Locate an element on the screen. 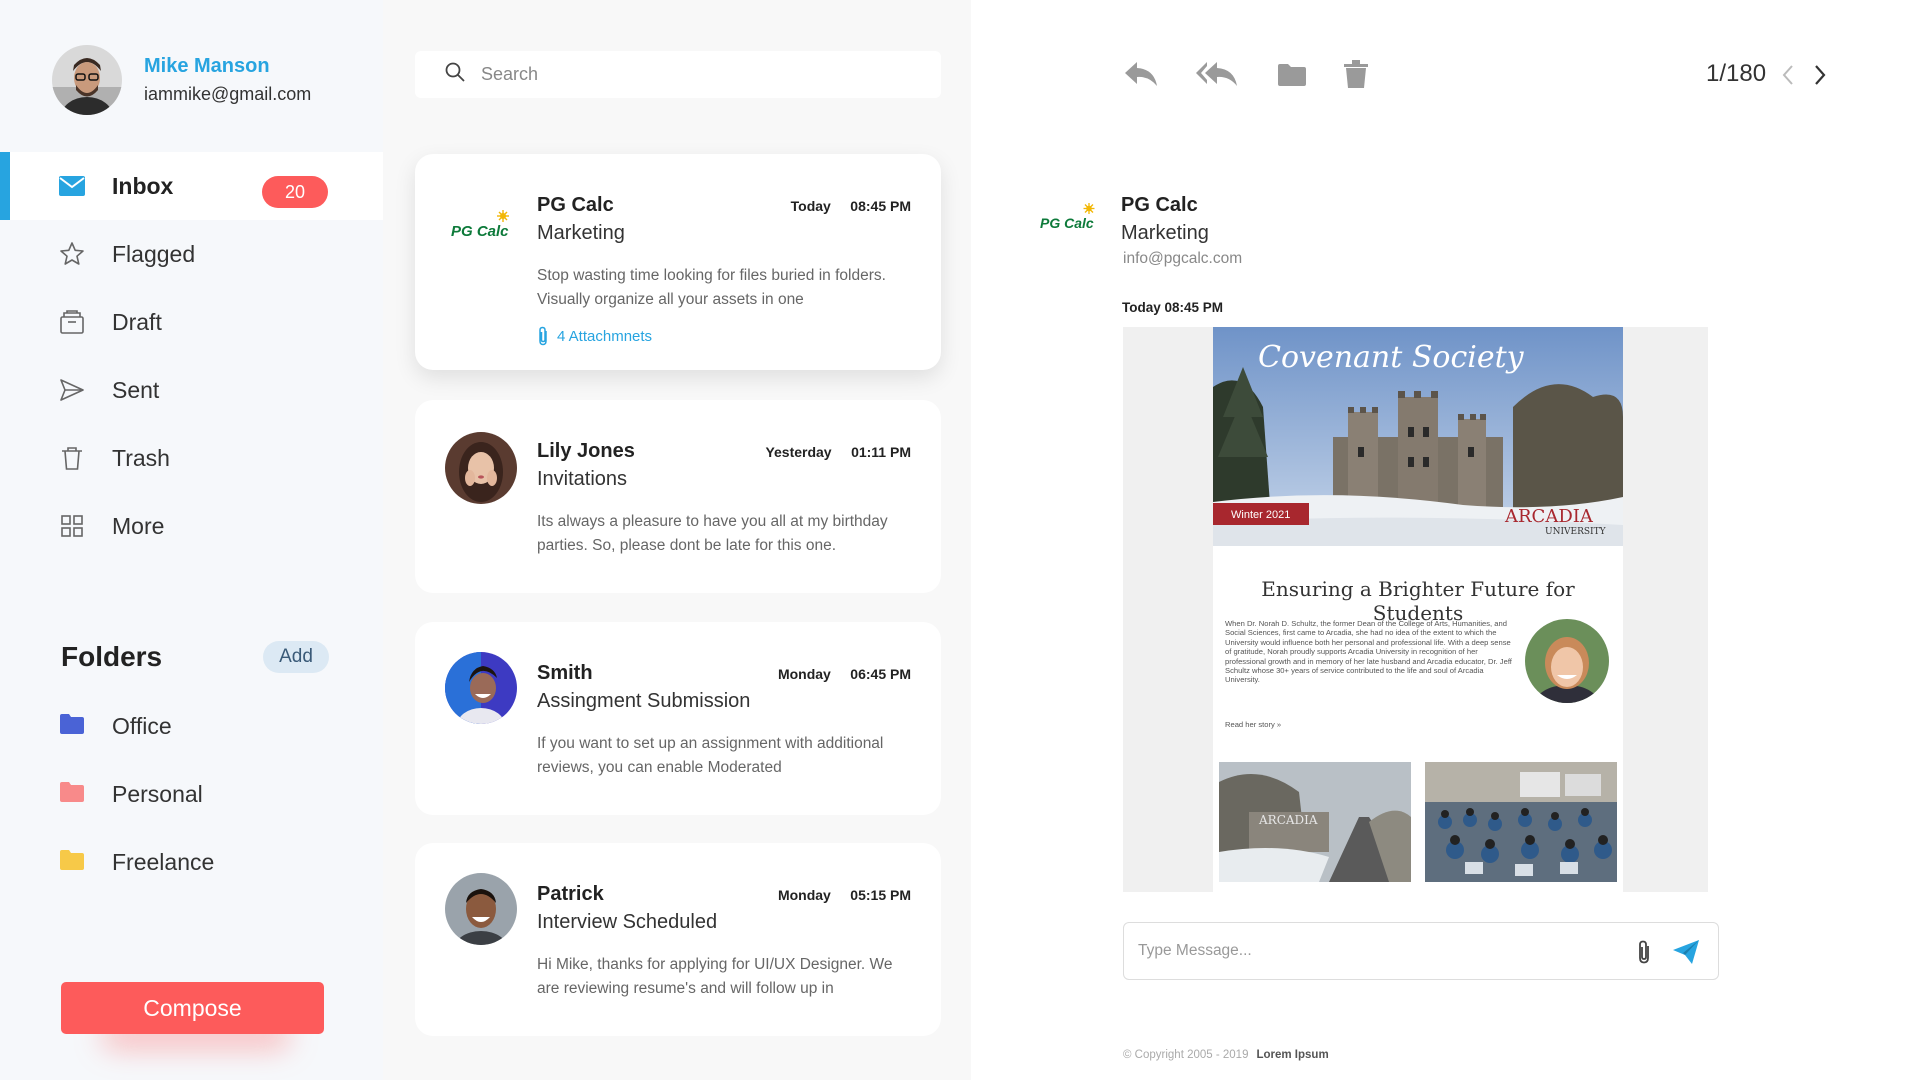 The width and height of the screenshot is (1920, 1080). compose-button: Compose is located at coordinates (192, 1008).